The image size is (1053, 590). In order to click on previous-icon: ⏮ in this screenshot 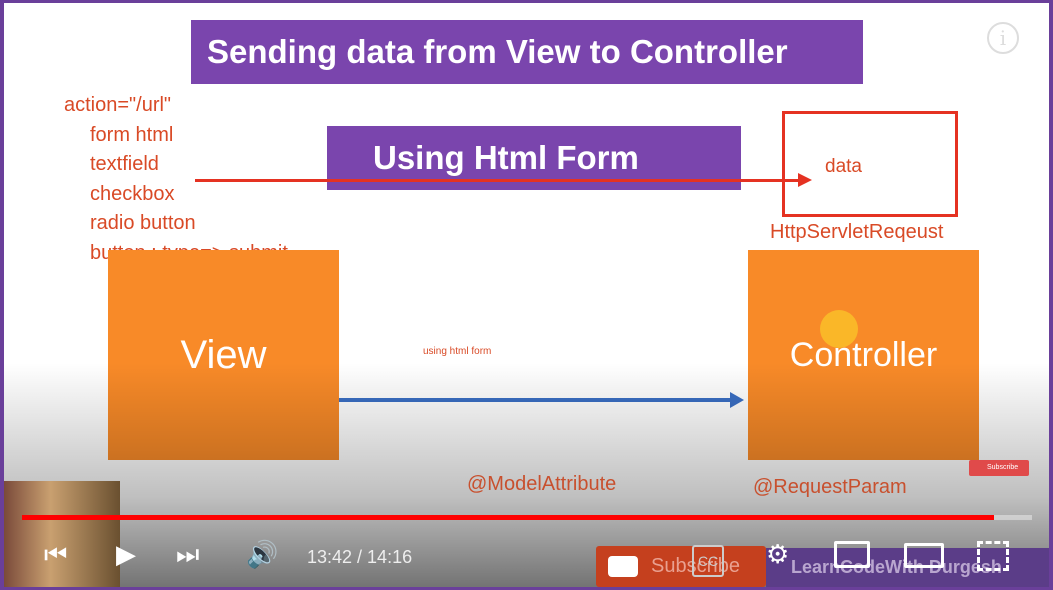, I will do `click(55, 554)`.